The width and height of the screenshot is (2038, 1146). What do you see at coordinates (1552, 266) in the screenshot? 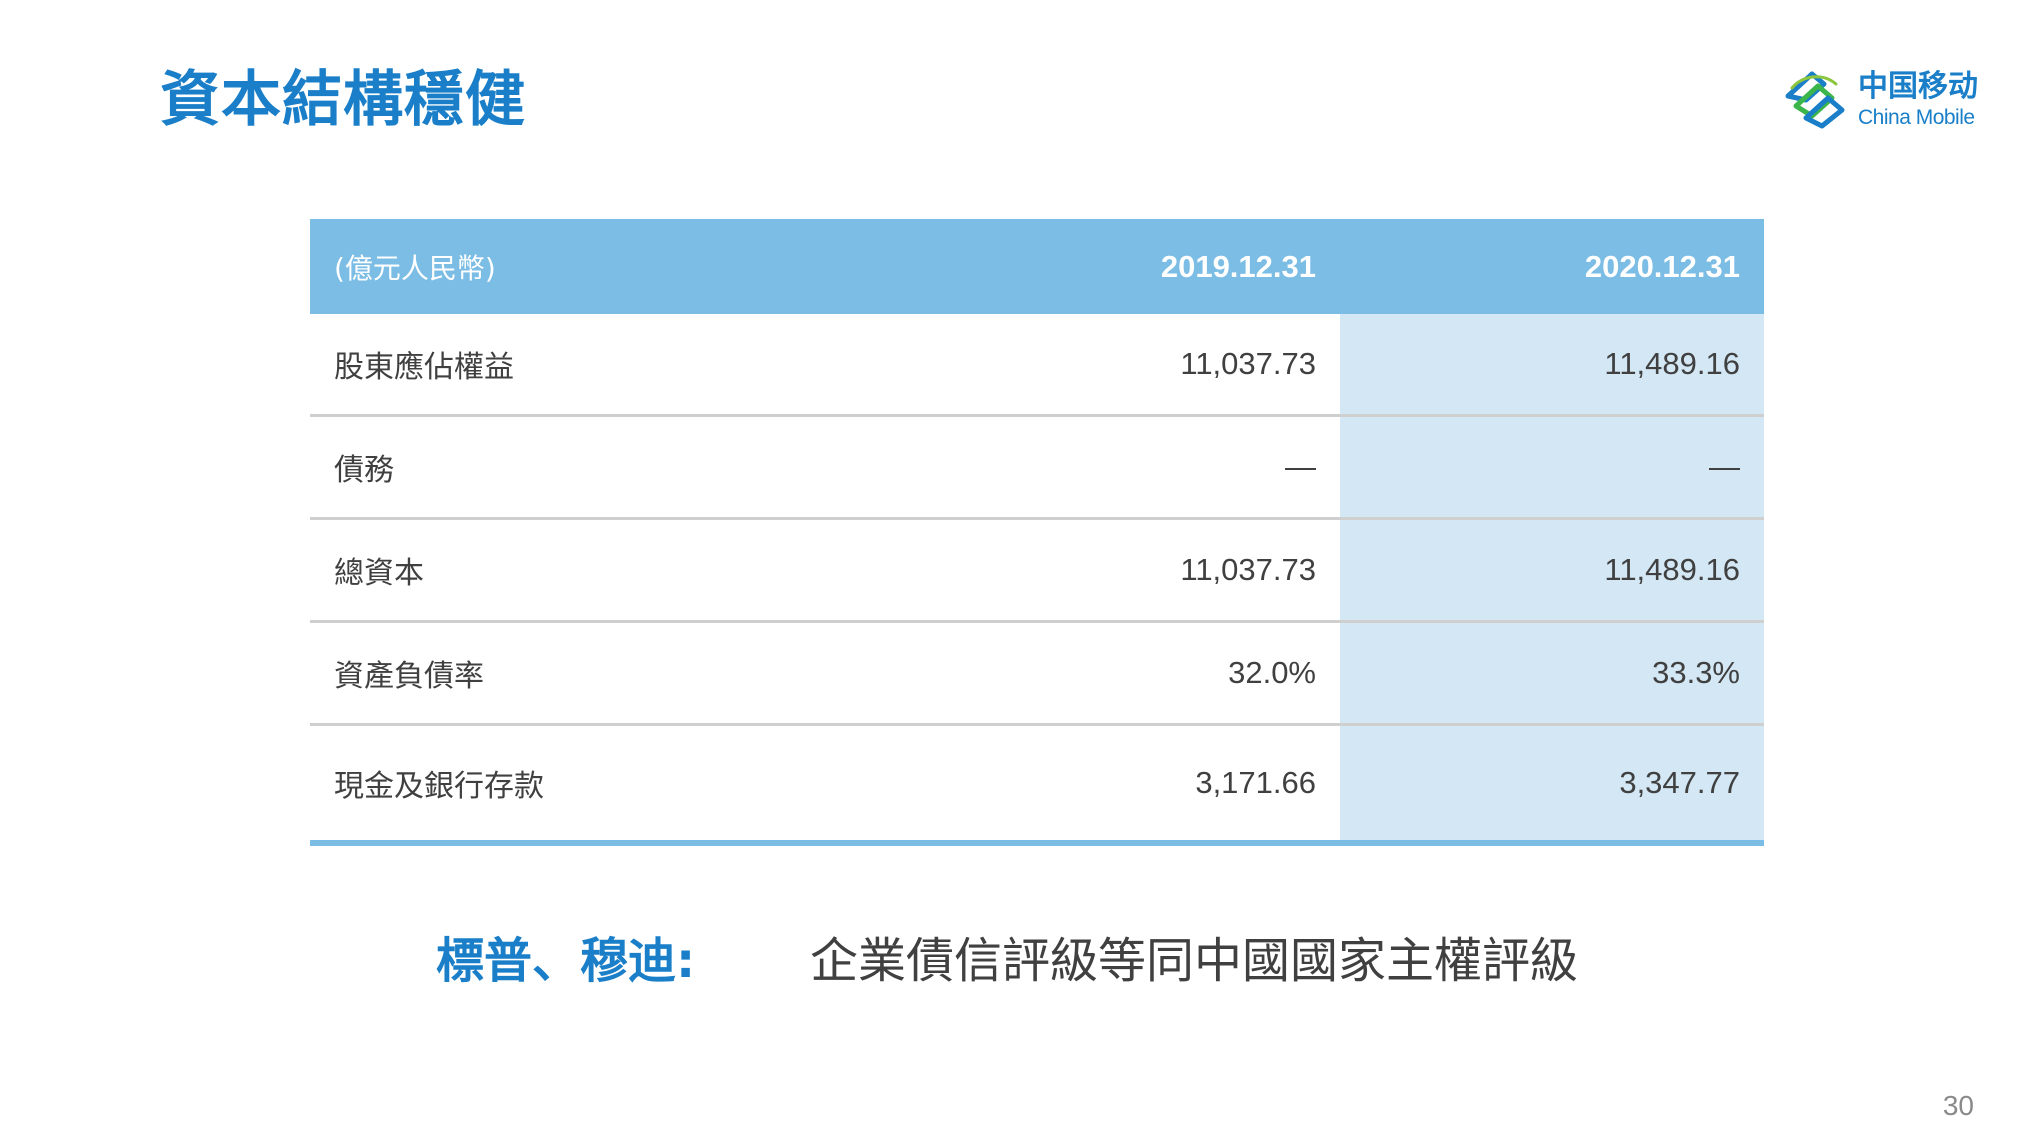
I see `column-header-2020: 2020.12.31` at bounding box center [1552, 266].